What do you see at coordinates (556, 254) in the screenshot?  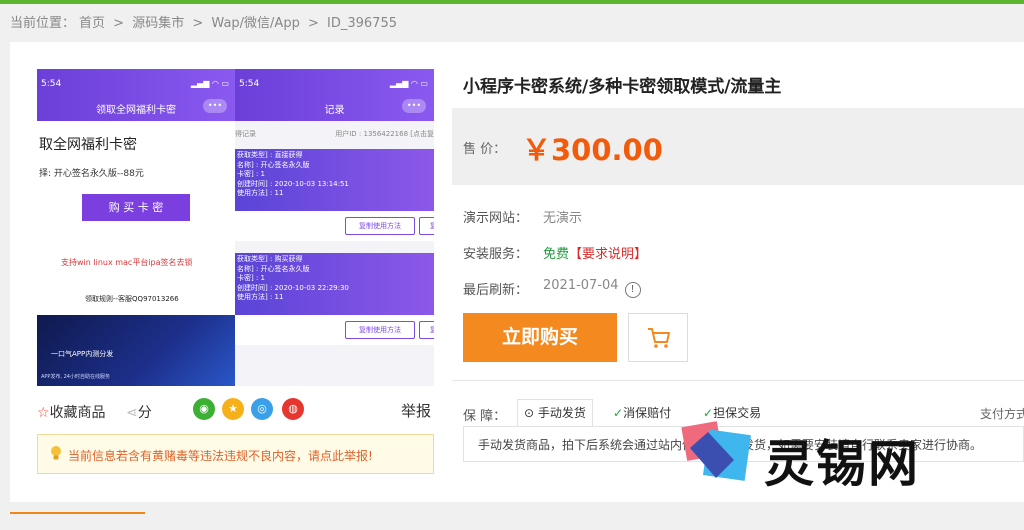 I see `install-free: 免费` at bounding box center [556, 254].